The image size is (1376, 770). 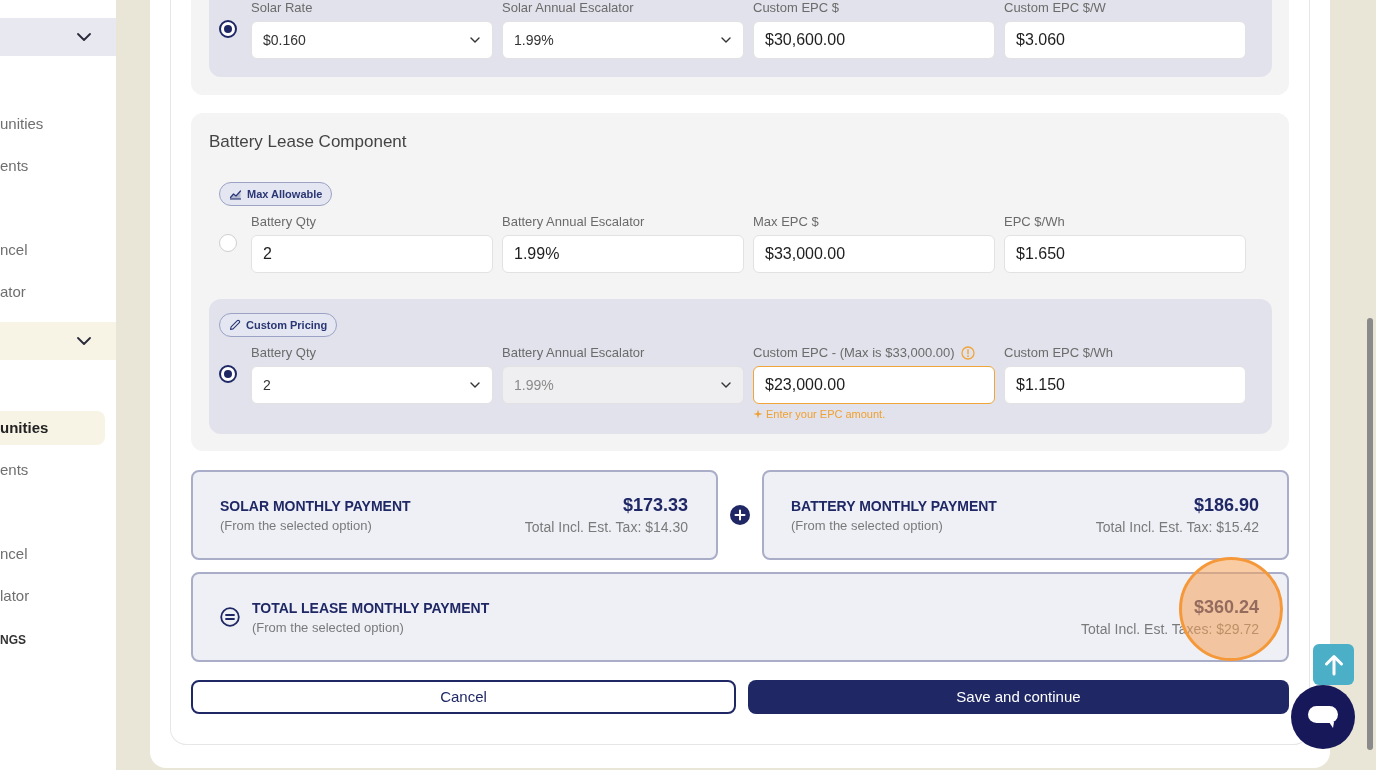 What do you see at coordinates (894, 505) in the screenshot?
I see `payment-title: BATTERY MONTHLY PAYMENT` at bounding box center [894, 505].